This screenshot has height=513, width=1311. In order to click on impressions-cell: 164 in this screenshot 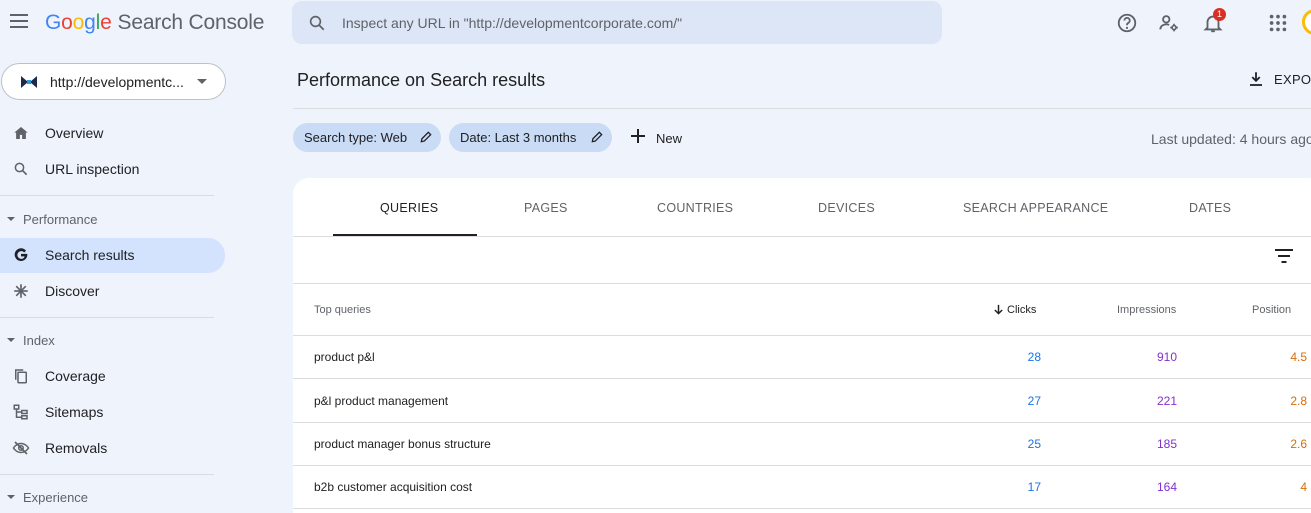, I will do `click(1166, 487)`.